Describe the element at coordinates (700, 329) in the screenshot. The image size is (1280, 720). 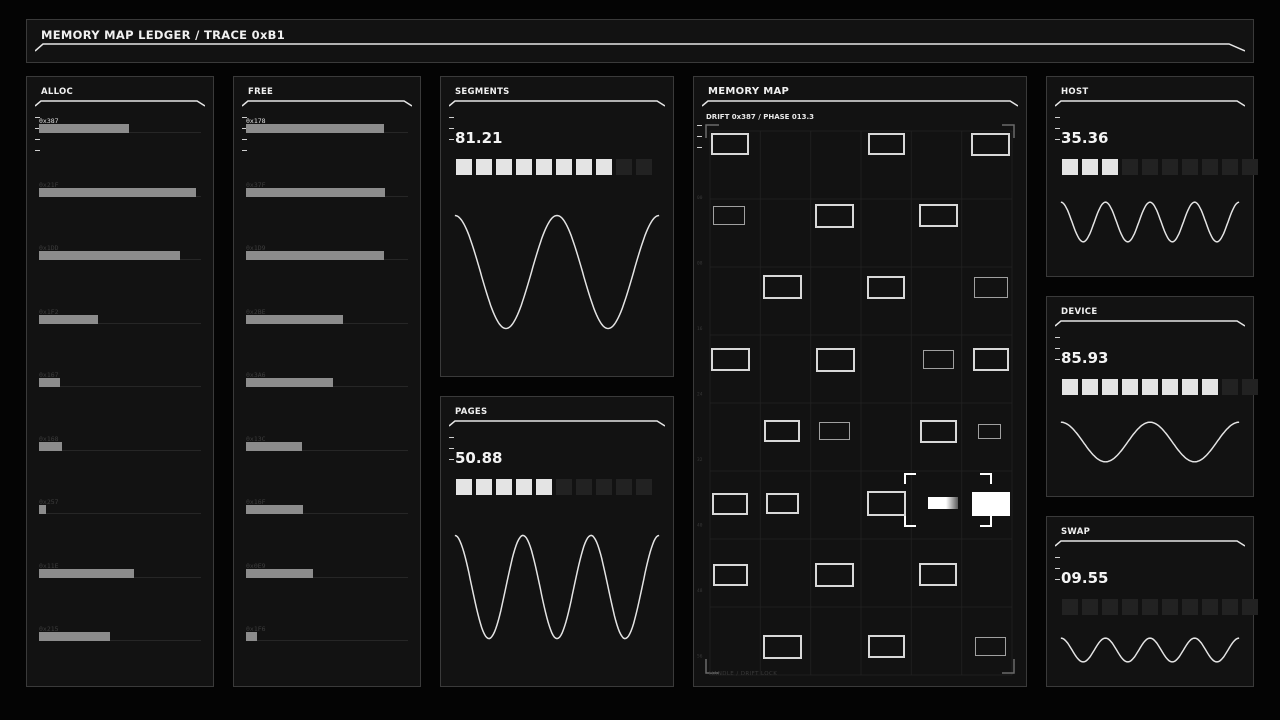
I see `memory-map-y-tick: 16` at that location.